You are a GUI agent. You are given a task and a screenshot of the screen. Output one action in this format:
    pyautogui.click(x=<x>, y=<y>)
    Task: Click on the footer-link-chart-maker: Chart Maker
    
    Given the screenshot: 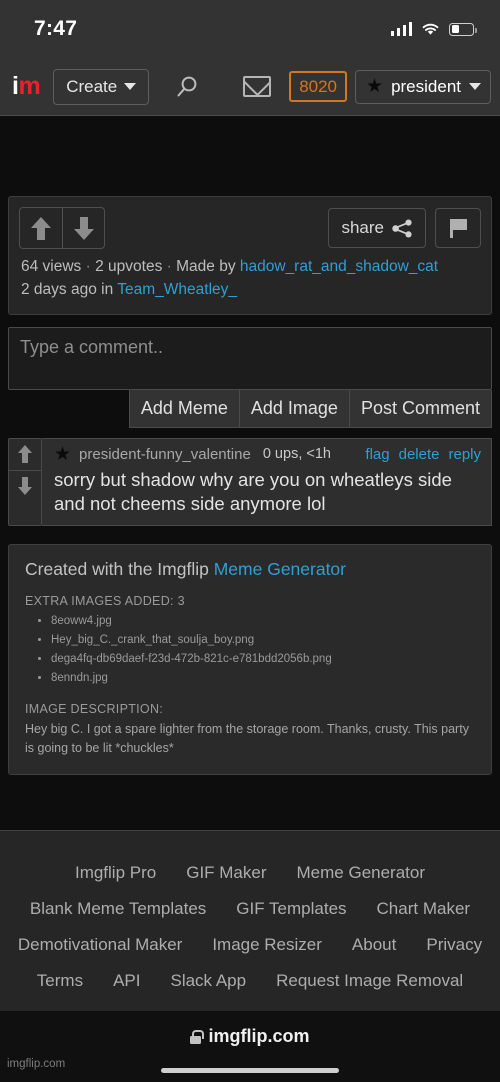 What is the action you would take?
    pyautogui.click(x=424, y=909)
    